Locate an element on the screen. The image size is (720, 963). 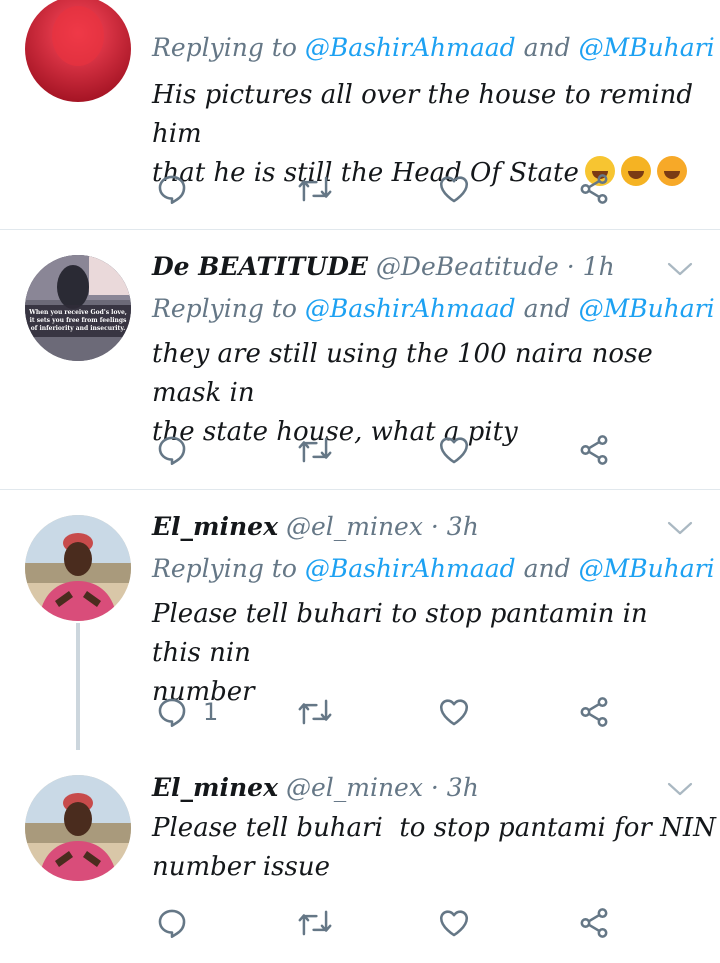
user-handle: @DeBeatitude is located at coordinates (467, 266).